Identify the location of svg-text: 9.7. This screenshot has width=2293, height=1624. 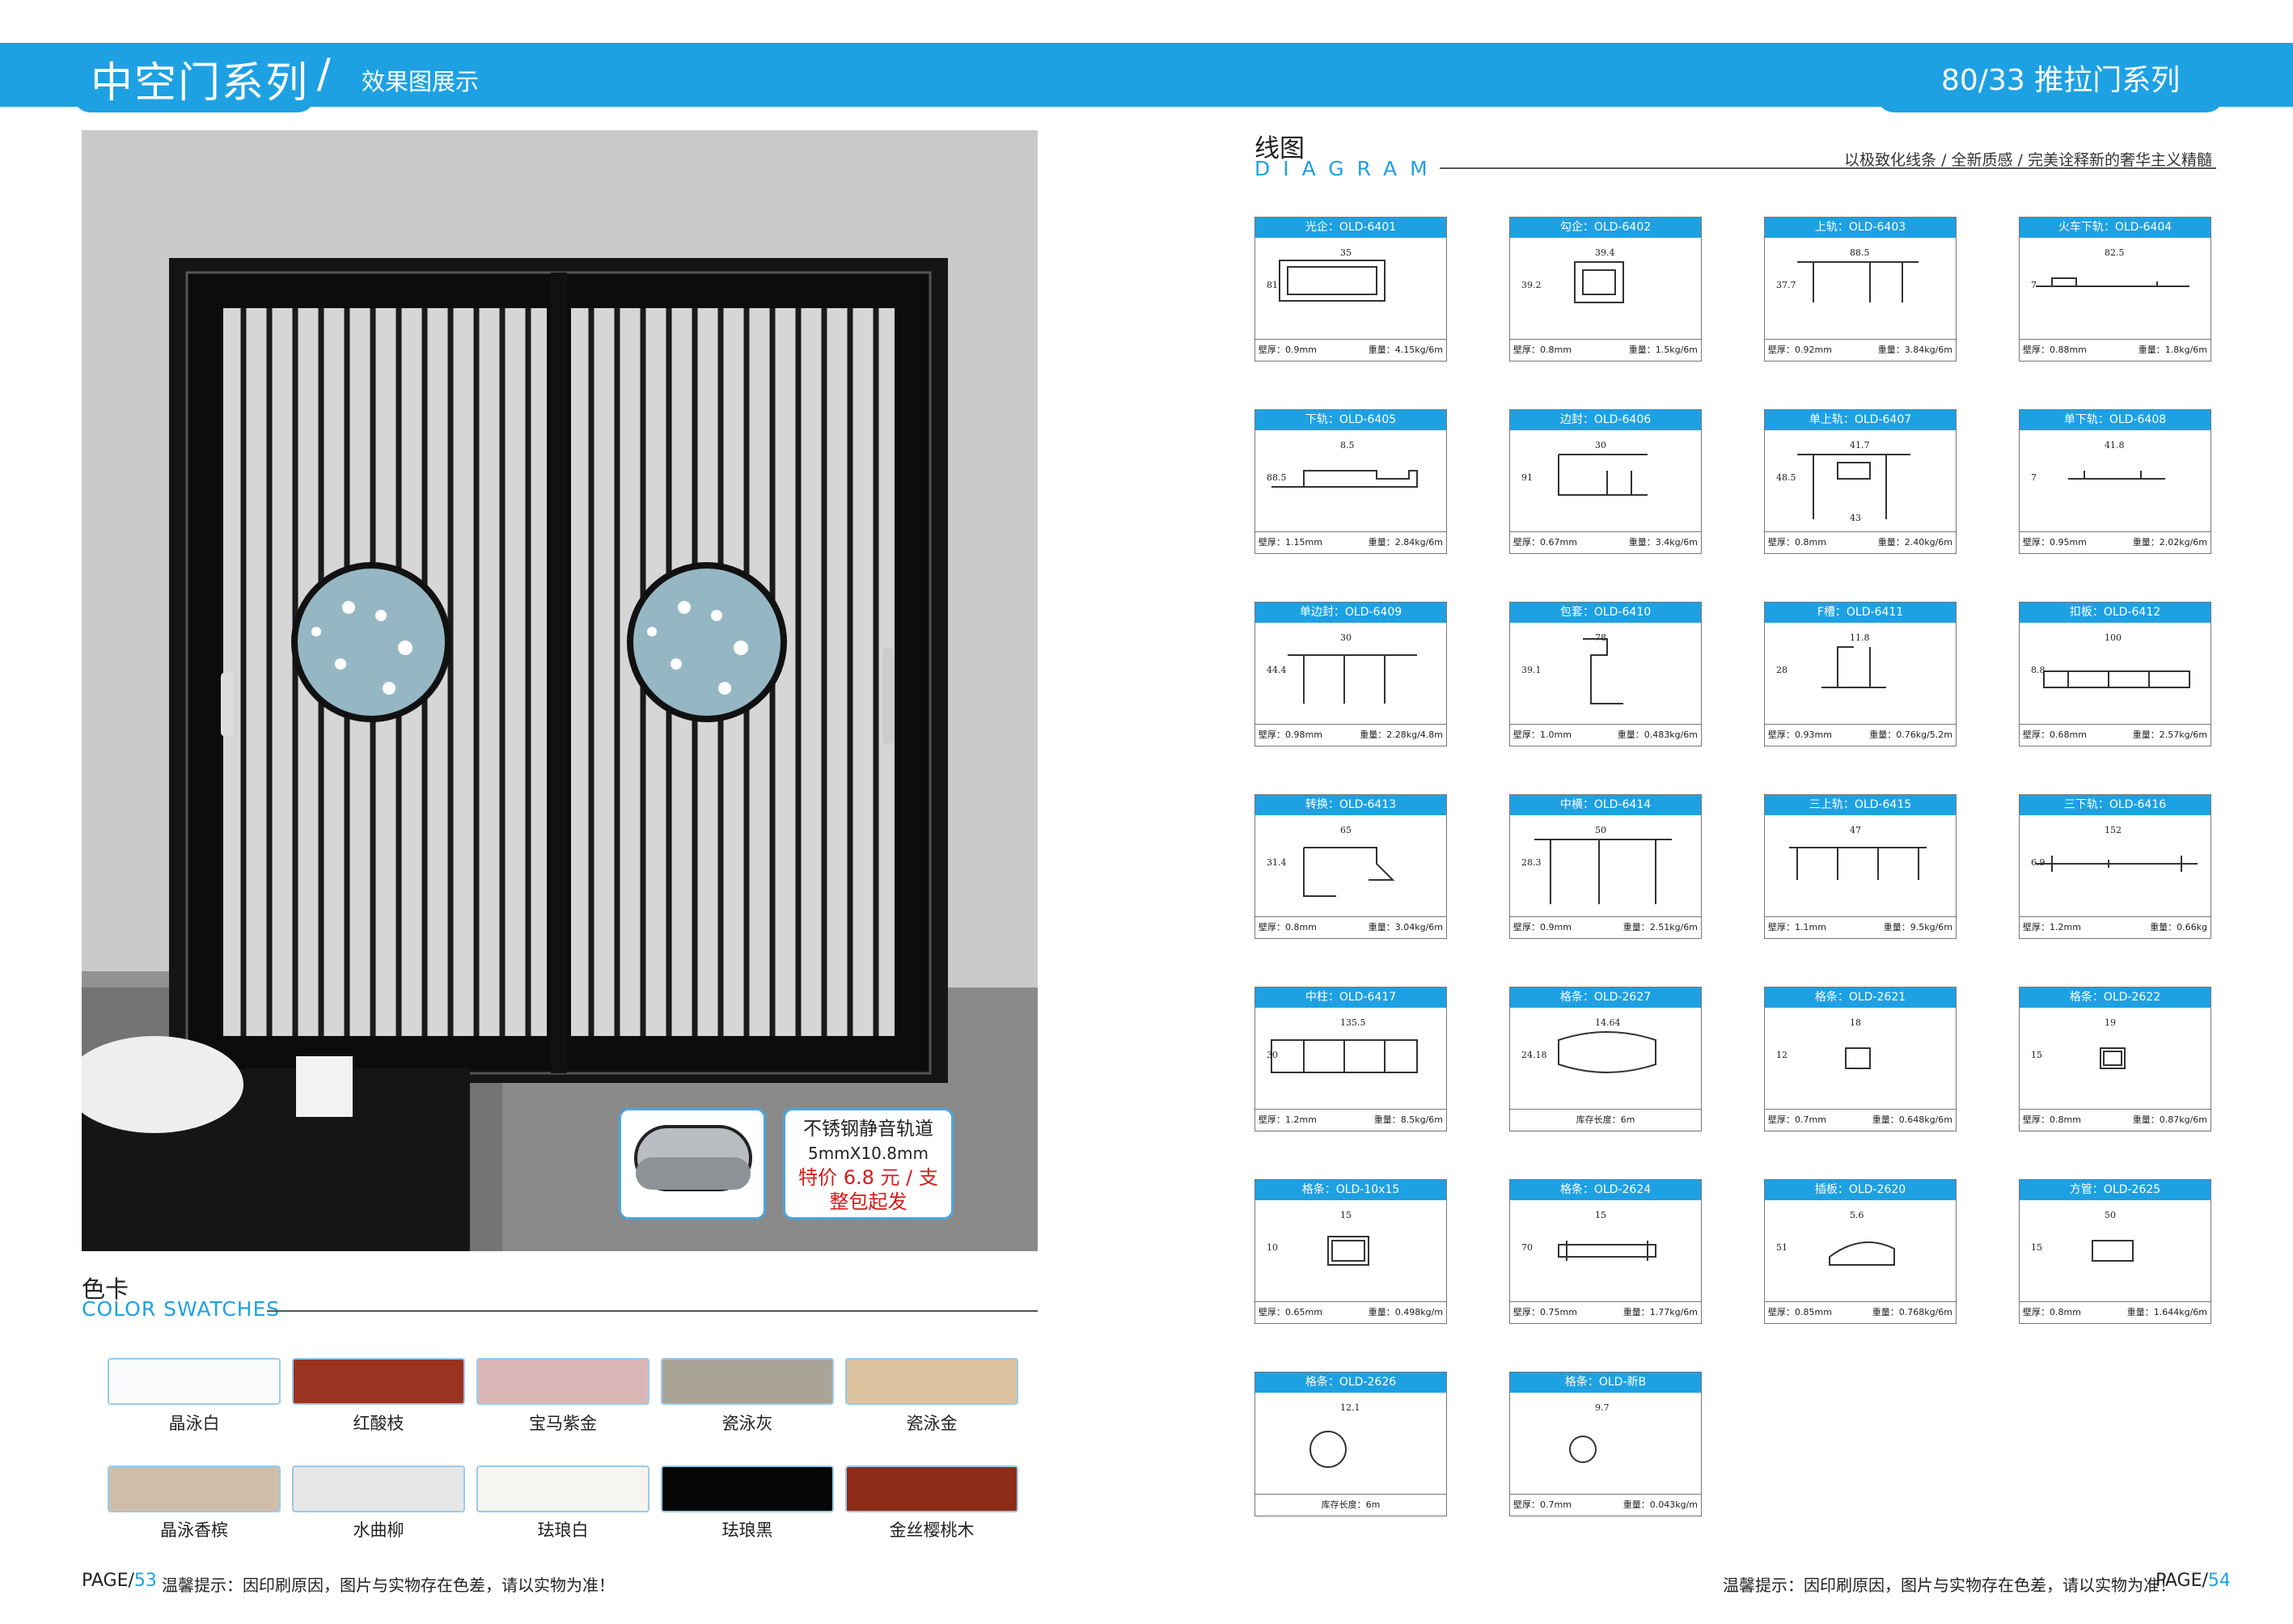
(1602, 1407).